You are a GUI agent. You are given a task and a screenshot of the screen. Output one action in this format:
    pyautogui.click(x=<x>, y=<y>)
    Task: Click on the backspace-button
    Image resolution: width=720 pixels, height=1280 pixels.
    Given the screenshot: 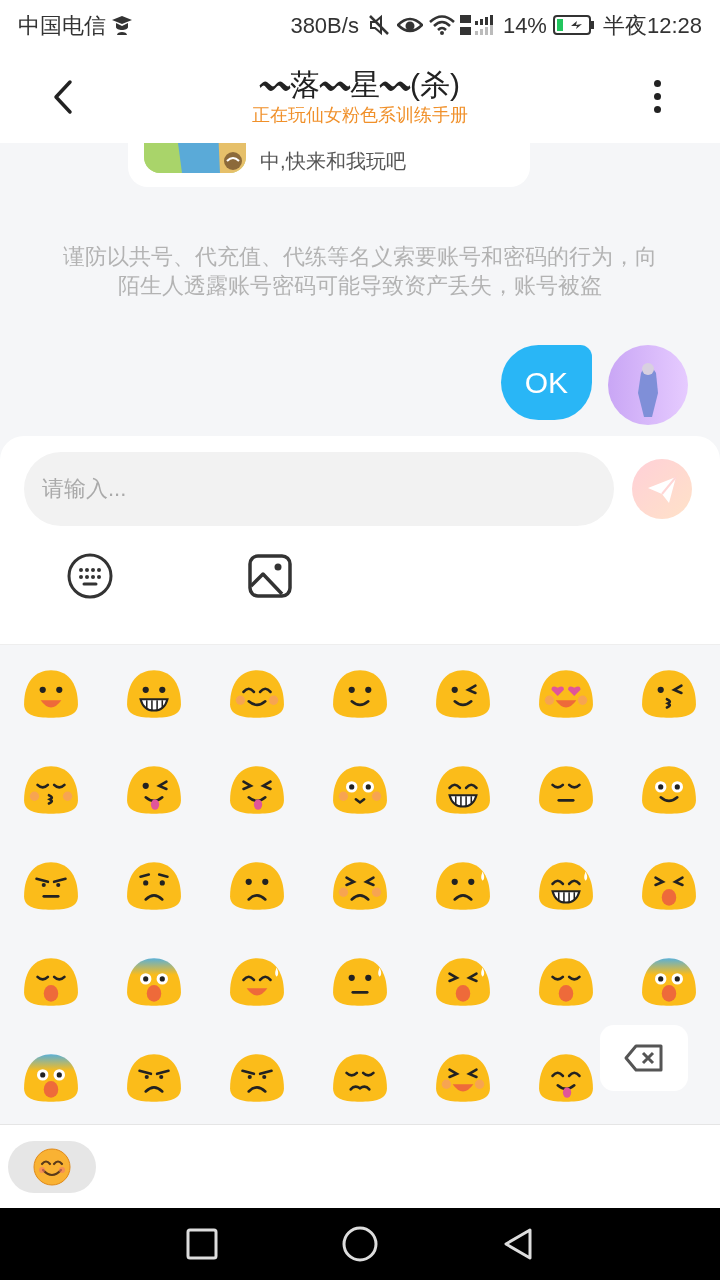 What is the action you would take?
    pyautogui.click(x=644, y=1058)
    